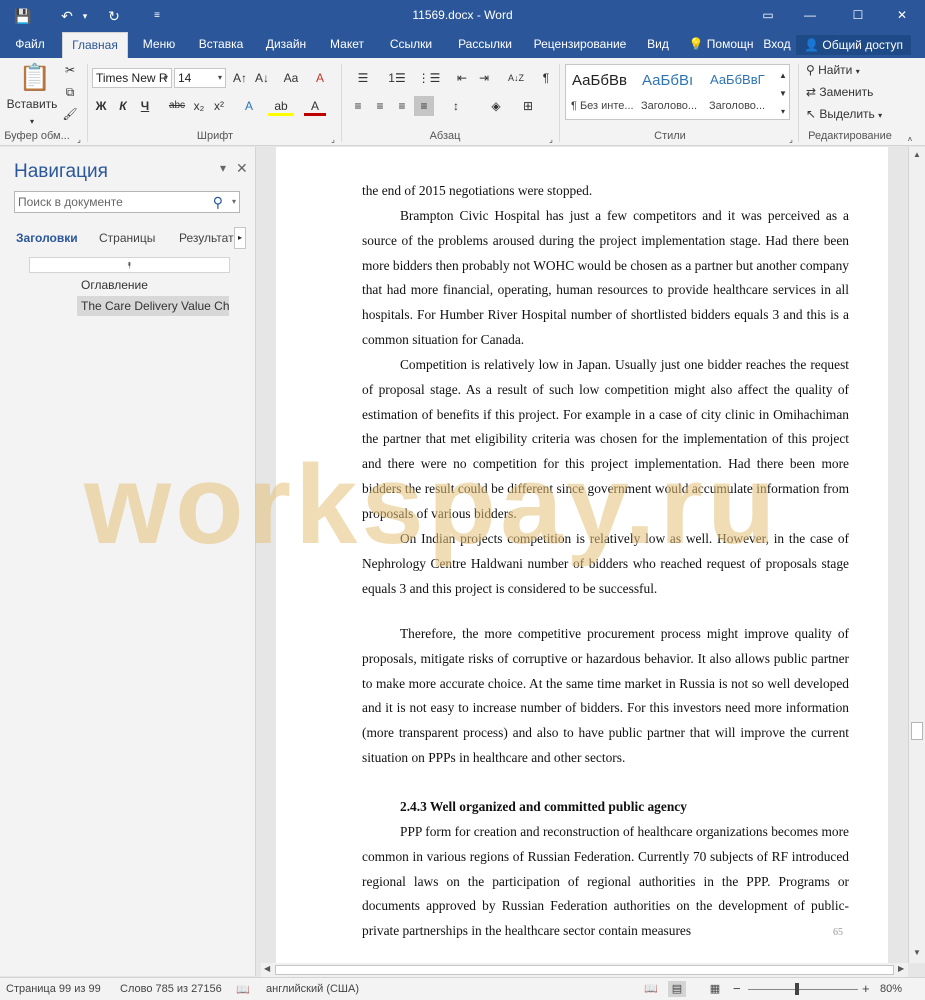 The image size is (925, 1000). What do you see at coordinates (240, 238) in the screenshot?
I see `nav-tabs-scroll-icon: ▸` at bounding box center [240, 238].